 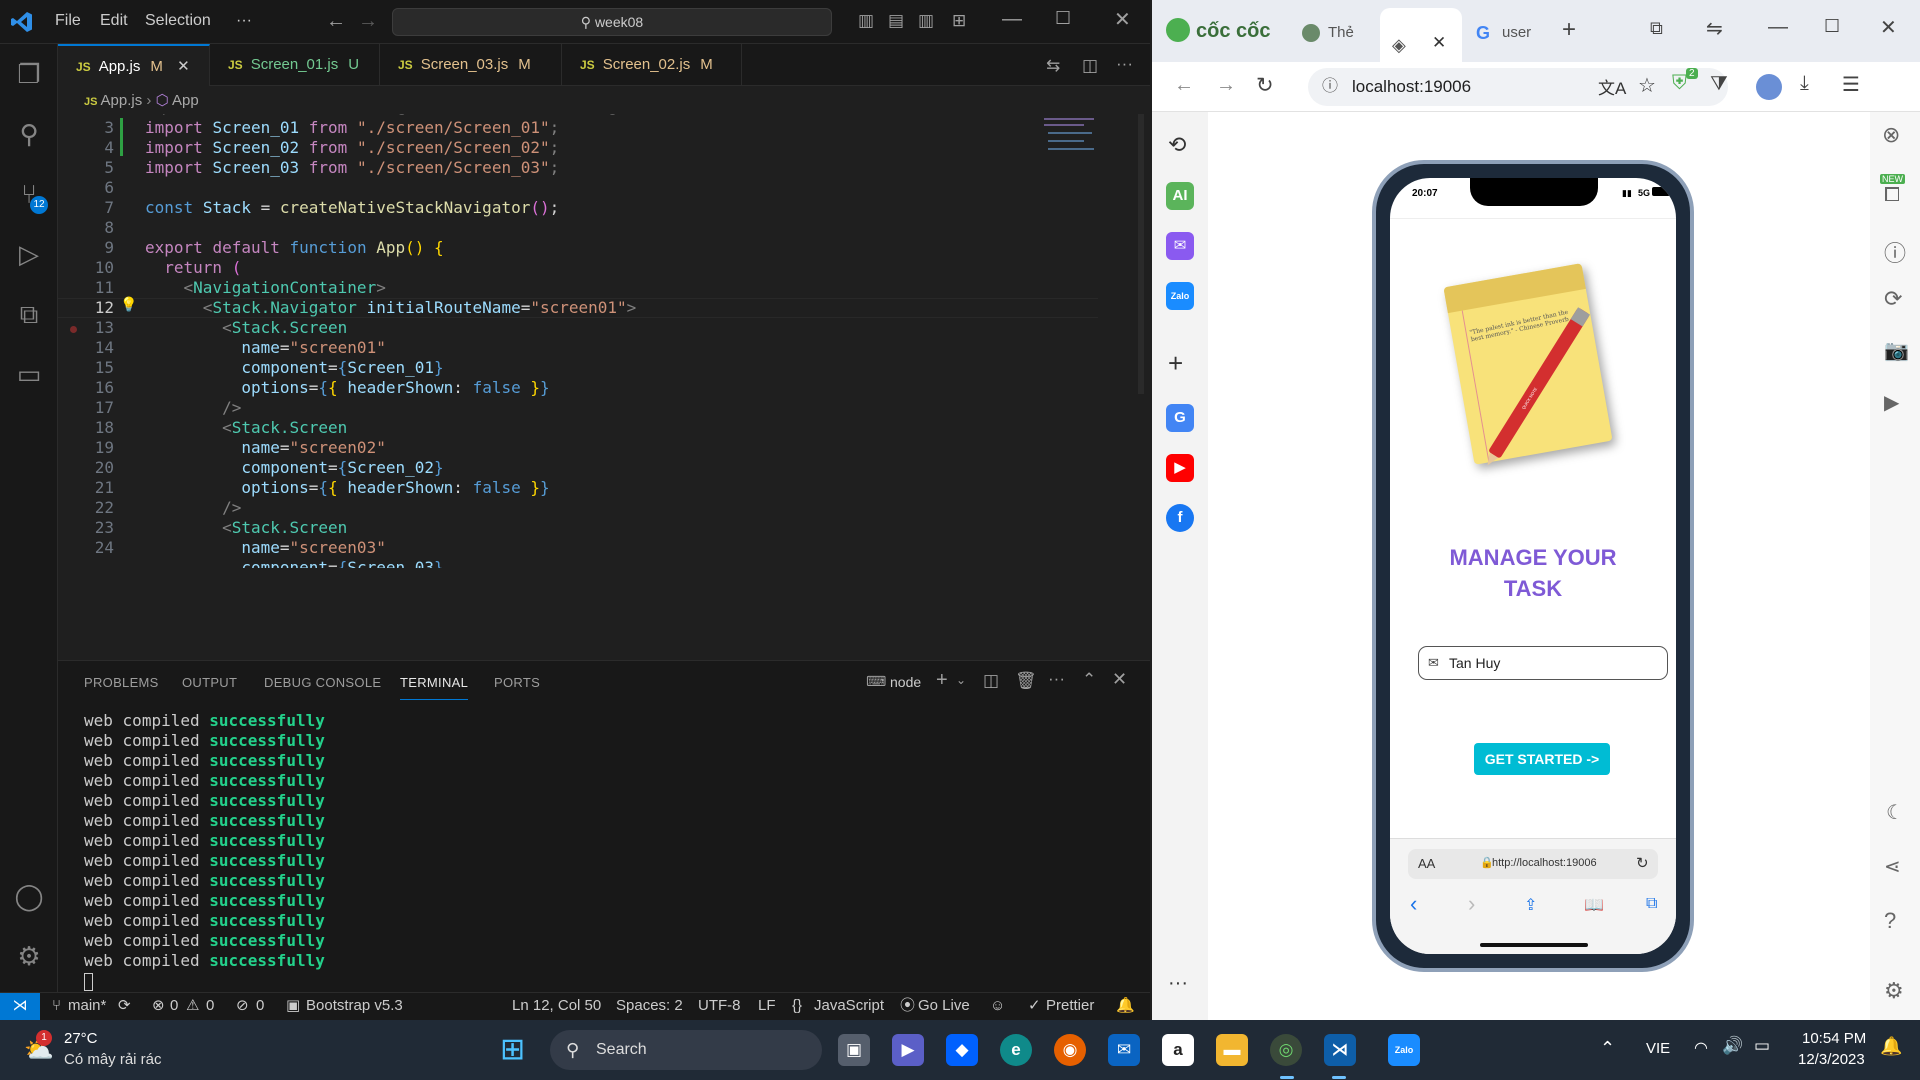 What do you see at coordinates (210, 1006) in the screenshot?
I see `warning-count: 0` at bounding box center [210, 1006].